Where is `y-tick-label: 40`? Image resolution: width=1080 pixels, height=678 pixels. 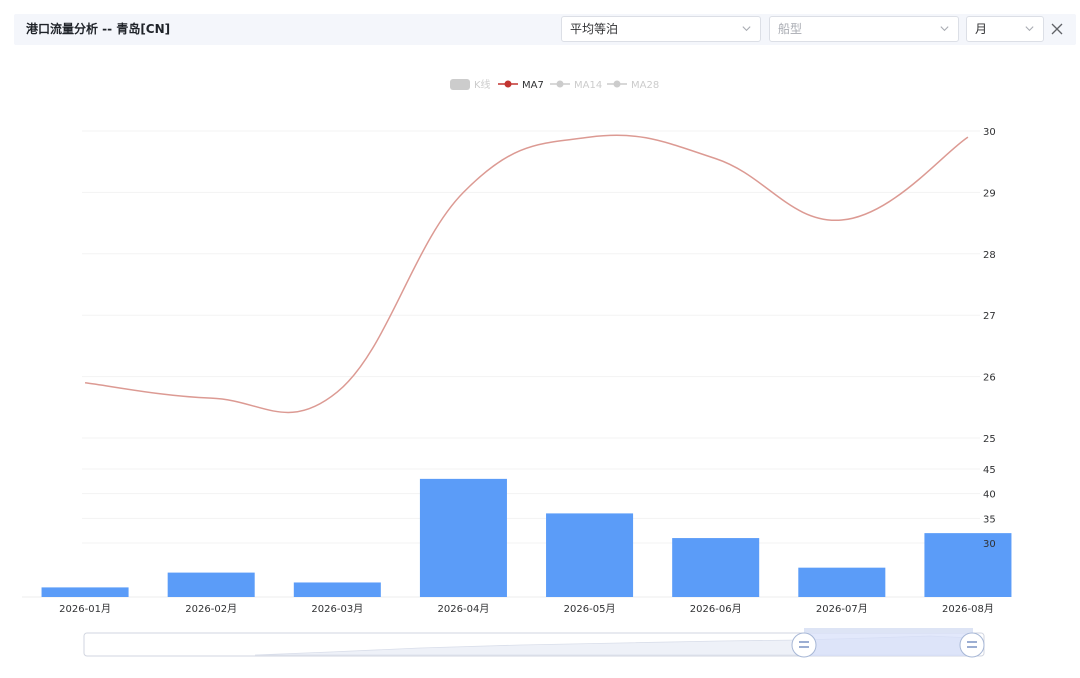 y-tick-label: 40 is located at coordinates (989, 495).